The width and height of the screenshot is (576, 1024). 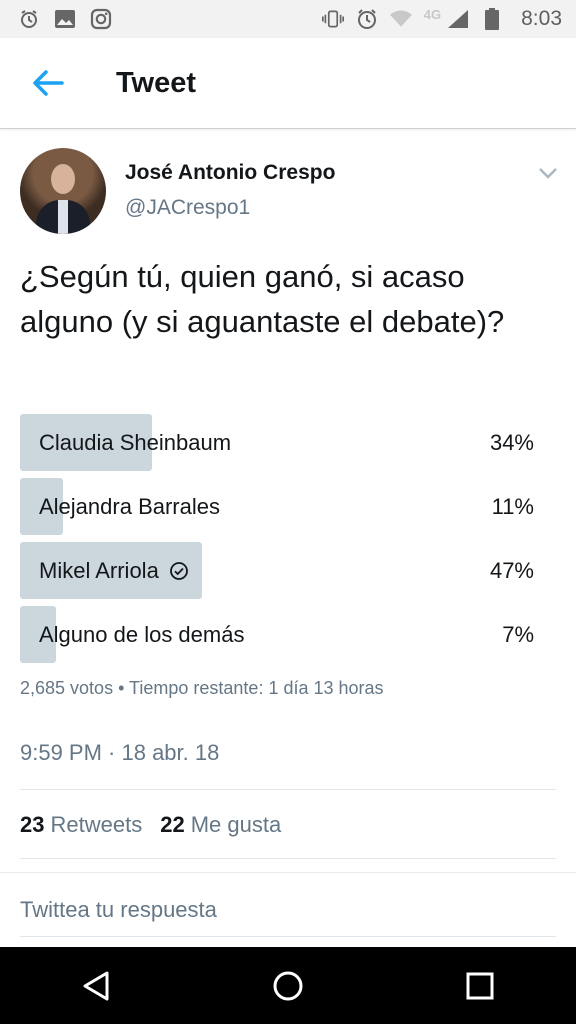 What do you see at coordinates (288, 910) in the screenshot?
I see `reply-input` at bounding box center [288, 910].